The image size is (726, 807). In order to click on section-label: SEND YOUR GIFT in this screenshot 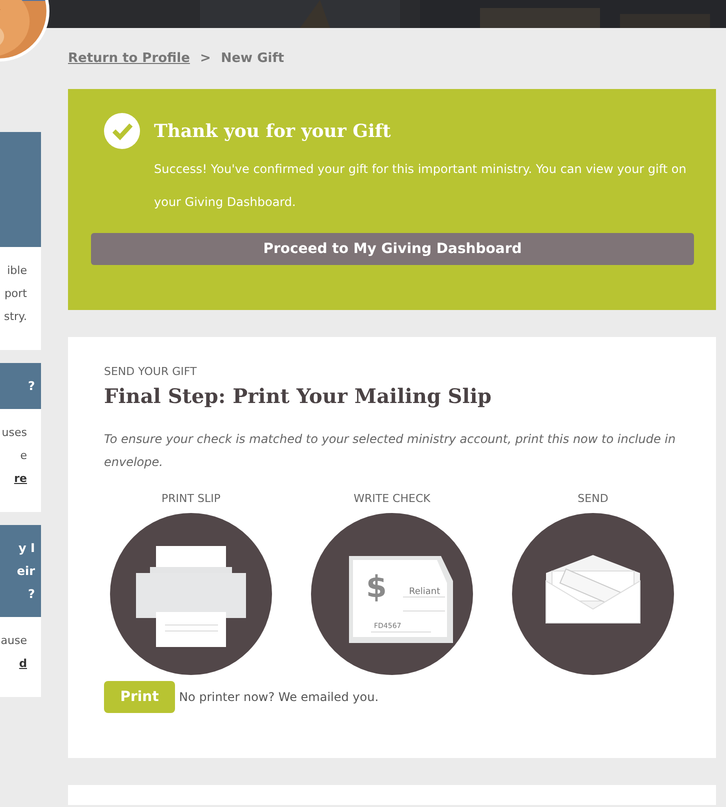, I will do `click(151, 371)`.